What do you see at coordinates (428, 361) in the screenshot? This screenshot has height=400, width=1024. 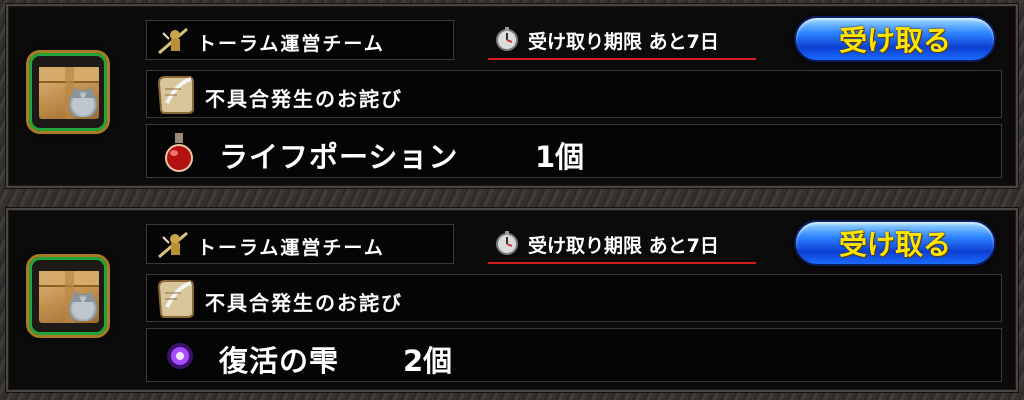 I see `item-quantity: 2個` at bounding box center [428, 361].